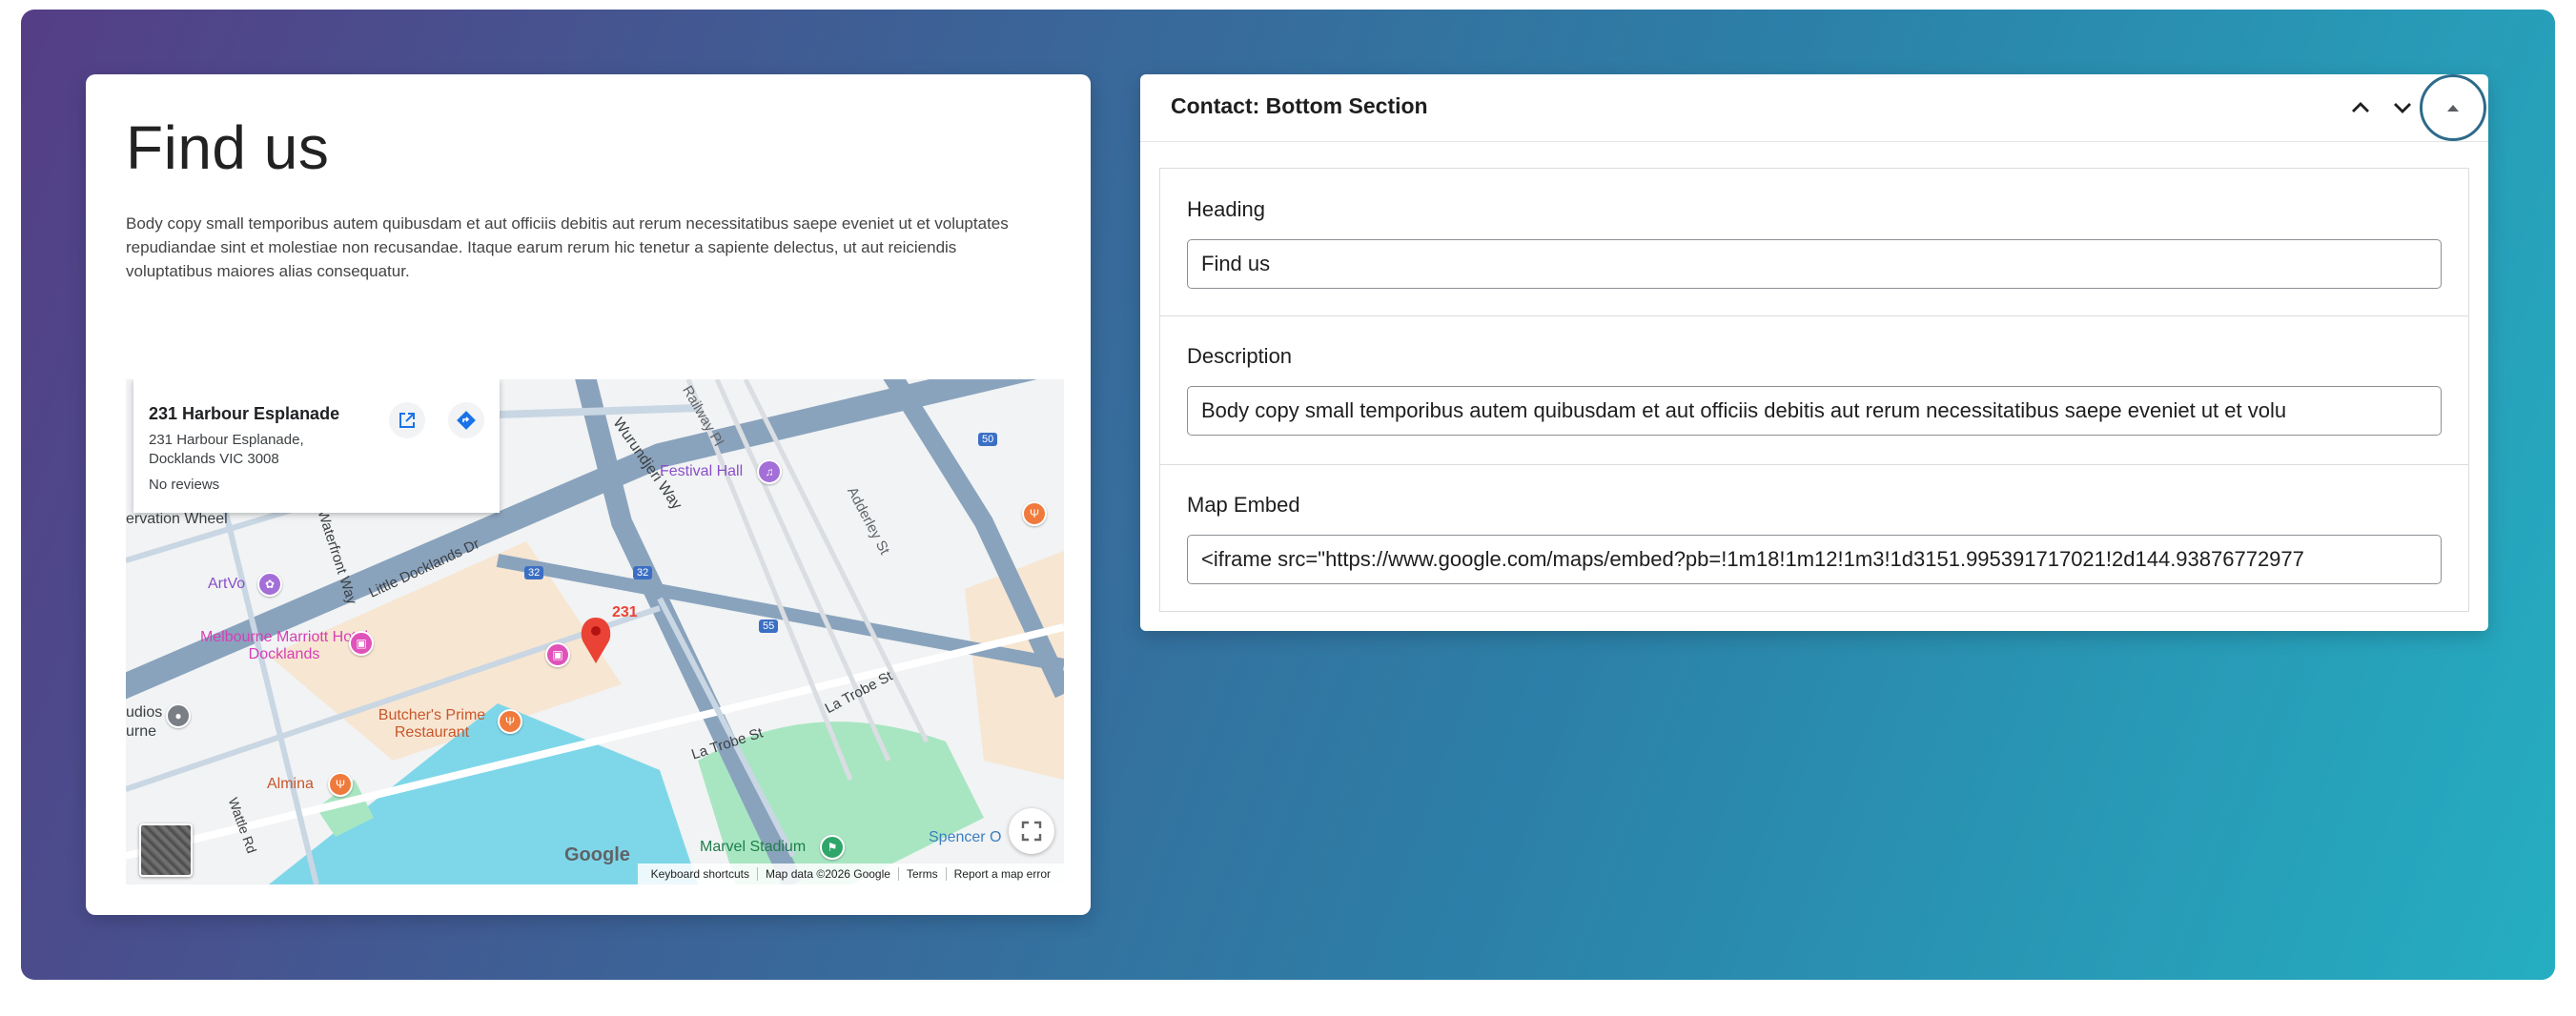  Describe the element at coordinates (177, 519) in the screenshot. I see `map-label-observation-wheel: ervation Wheel` at that location.